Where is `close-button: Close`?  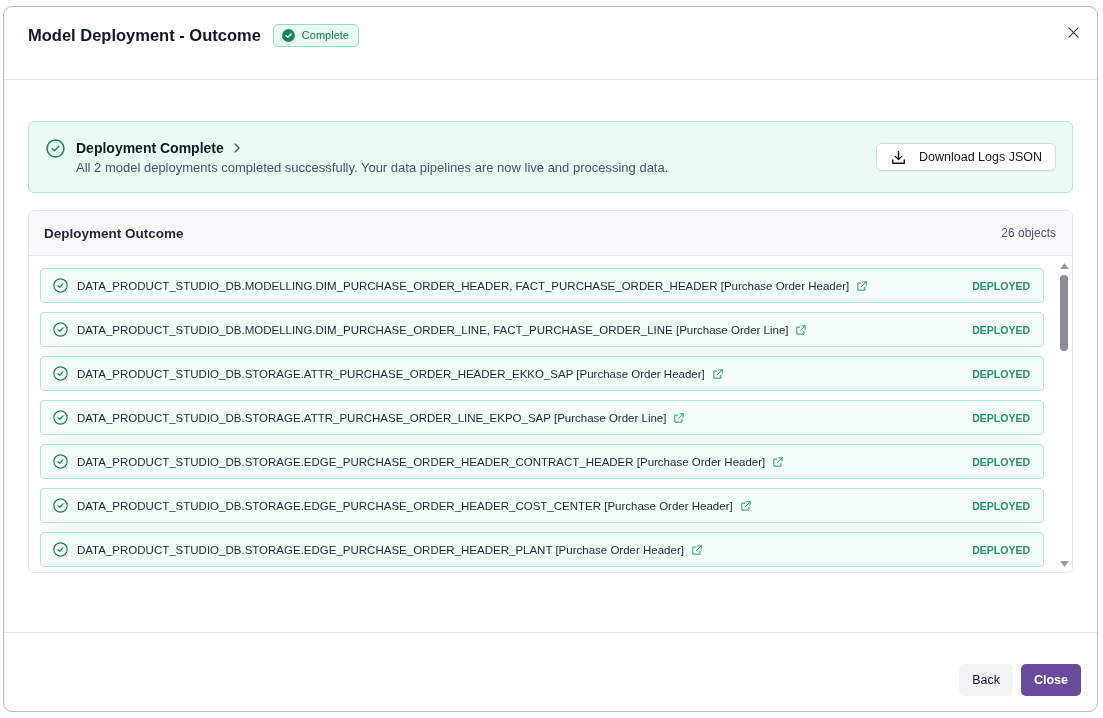 close-button: Close is located at coordinates (1050, 680).